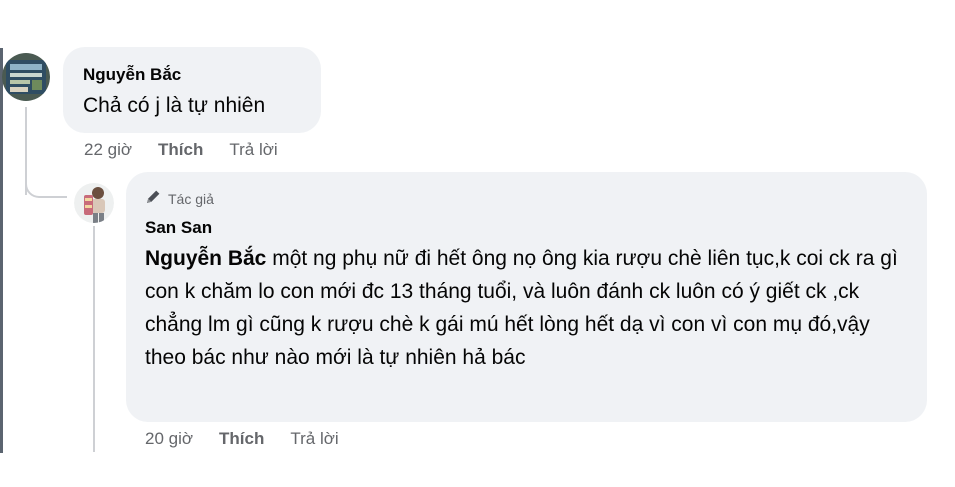 Image resolution: width=955 pixels, height=487 pixels. I want to click on reply-reply-button: Trả lời, so click(314, 439).